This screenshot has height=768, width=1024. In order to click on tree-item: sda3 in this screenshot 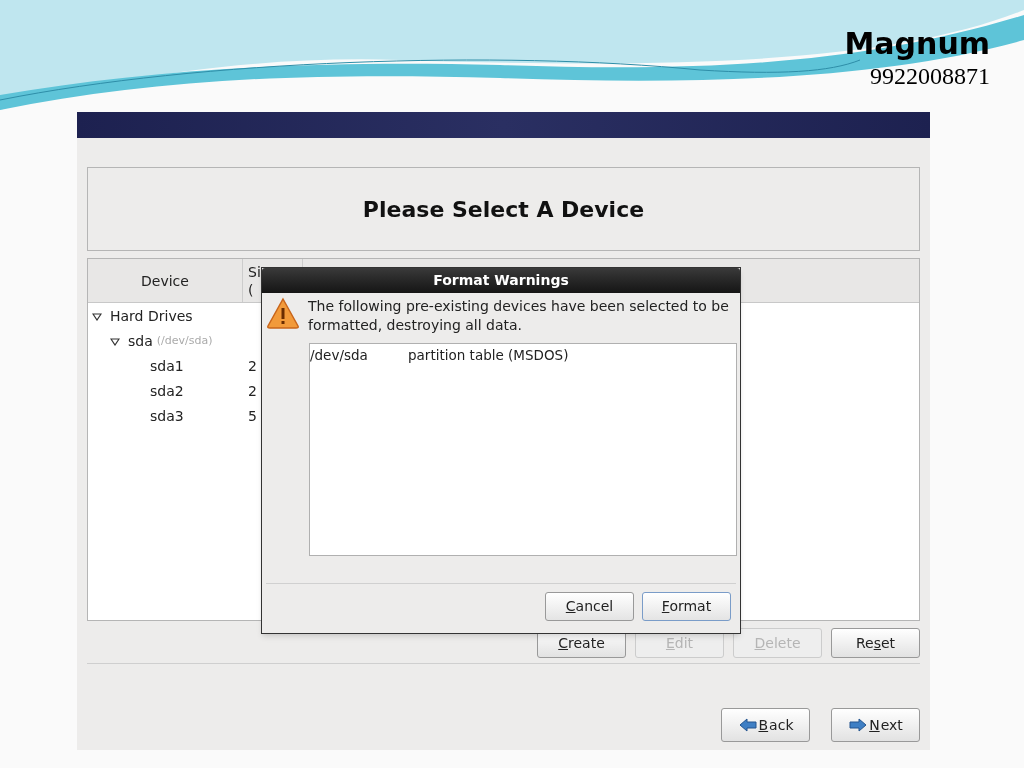, I will do `click(168, 416)`.